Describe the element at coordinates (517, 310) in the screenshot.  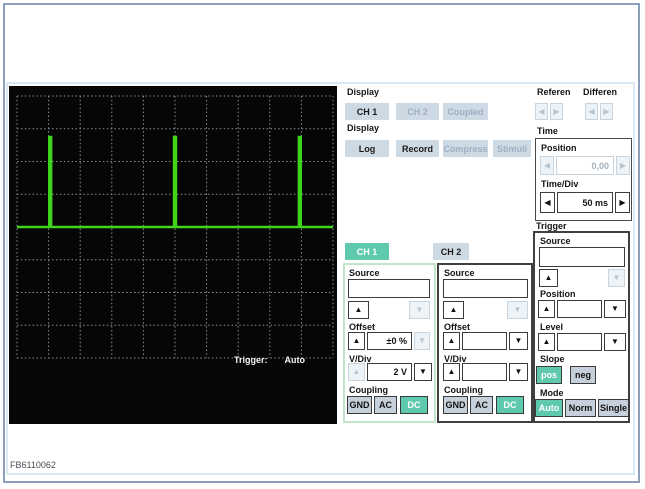
I see `ch2-source-down-button: ▼` at that location.